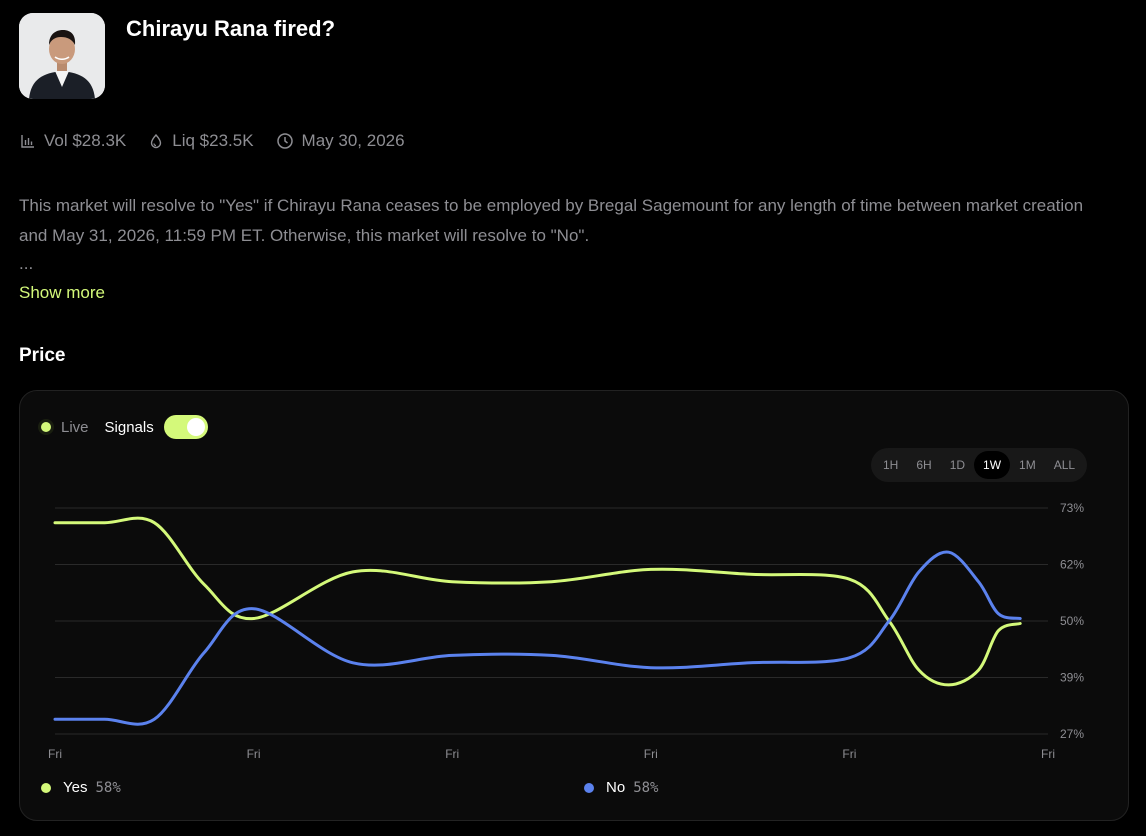 The width and height of the screenshot is (1146, 836). Describe the element at coordinates (616, 787) in the screenshot. I see `legend-no-name: No` at that location.